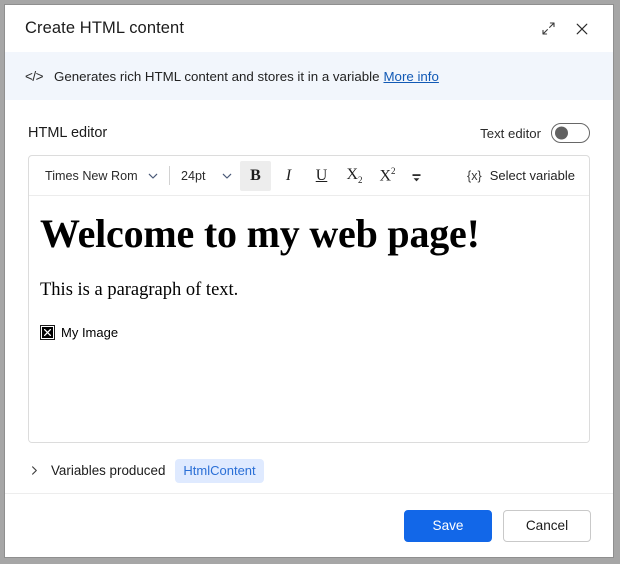  I want to click on save-button: Save, so click(448, 525).